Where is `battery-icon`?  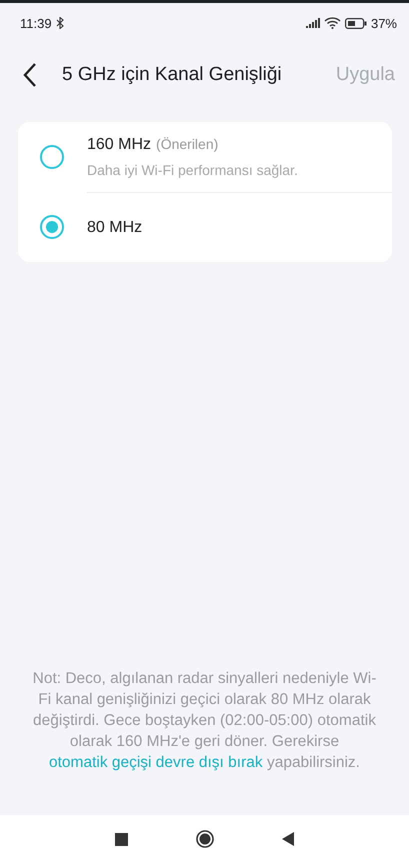
battery-icon is located at coordinates (355, 23).